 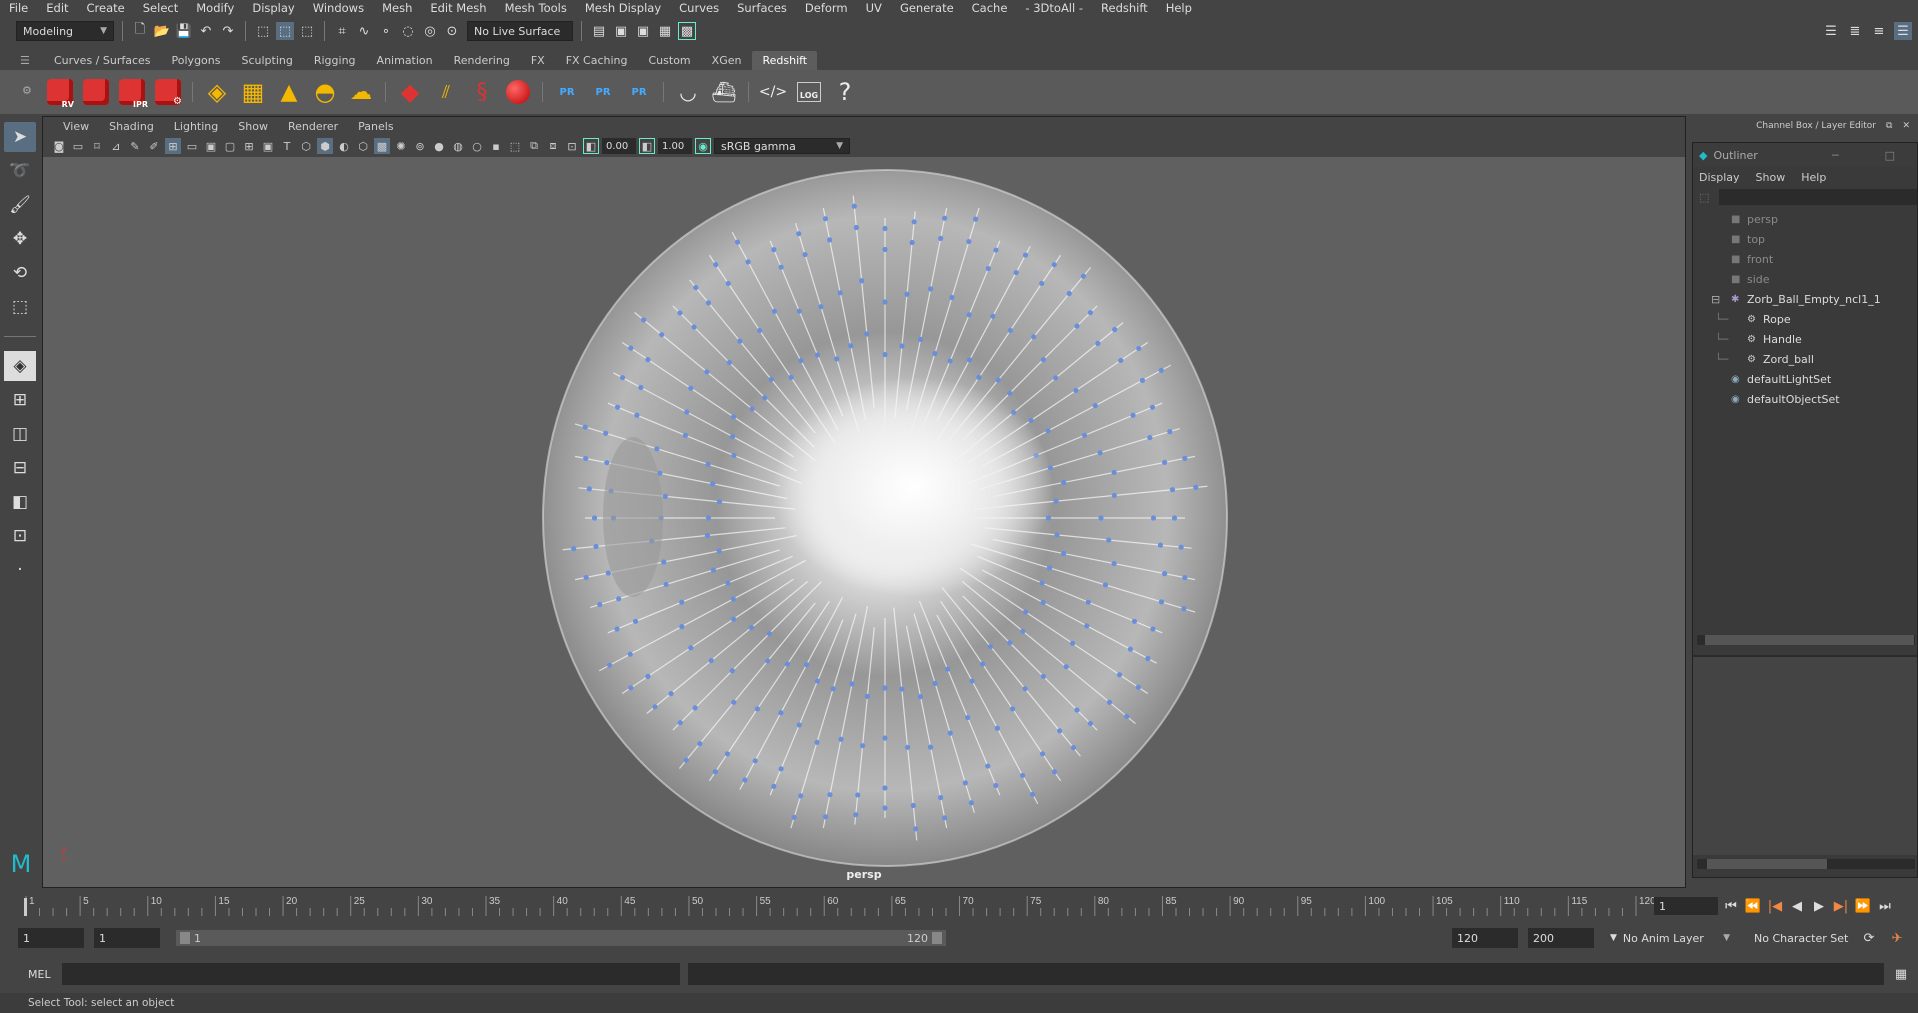 What do you see at coordinates (623, 8) in the screenshot?
I see `menu-item-mesh-display: Mesh Display` at bounding box center [623, 8].